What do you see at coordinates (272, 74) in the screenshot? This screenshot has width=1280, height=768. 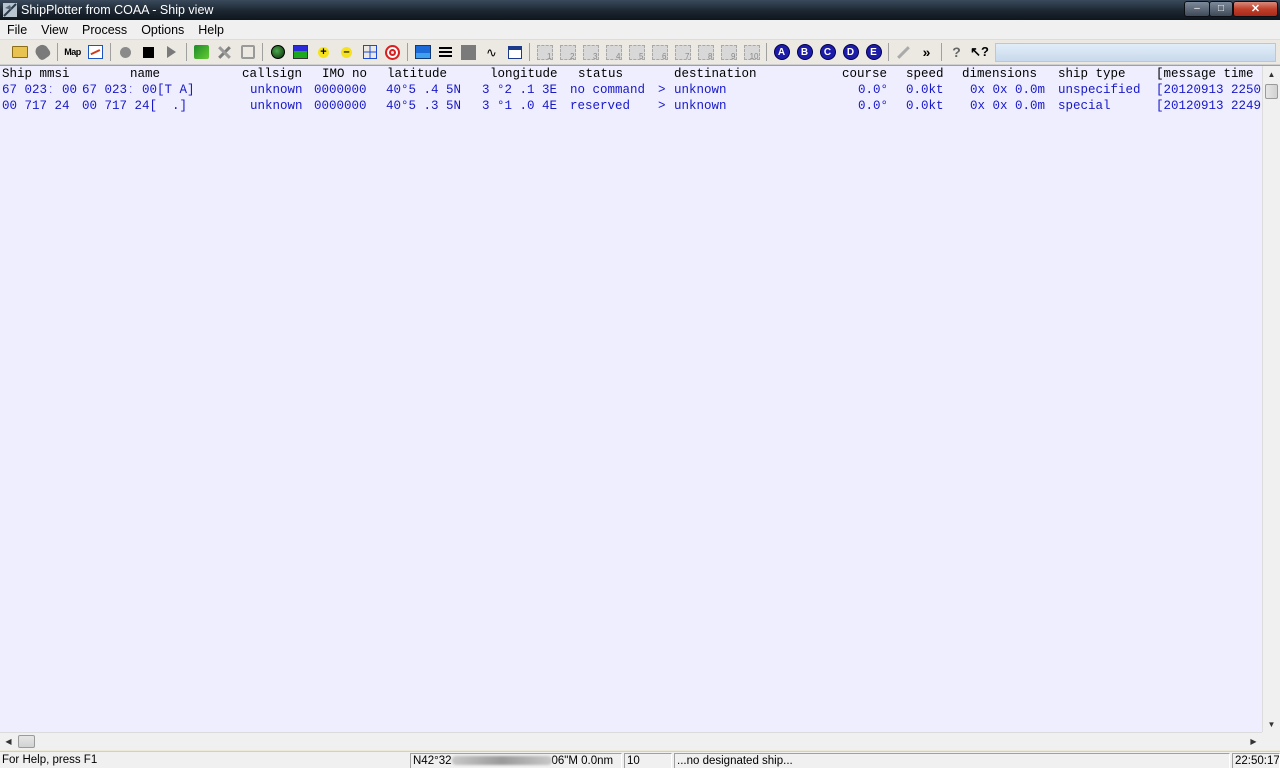 I see `column-header: callsign` at bounding box center [272, 74].